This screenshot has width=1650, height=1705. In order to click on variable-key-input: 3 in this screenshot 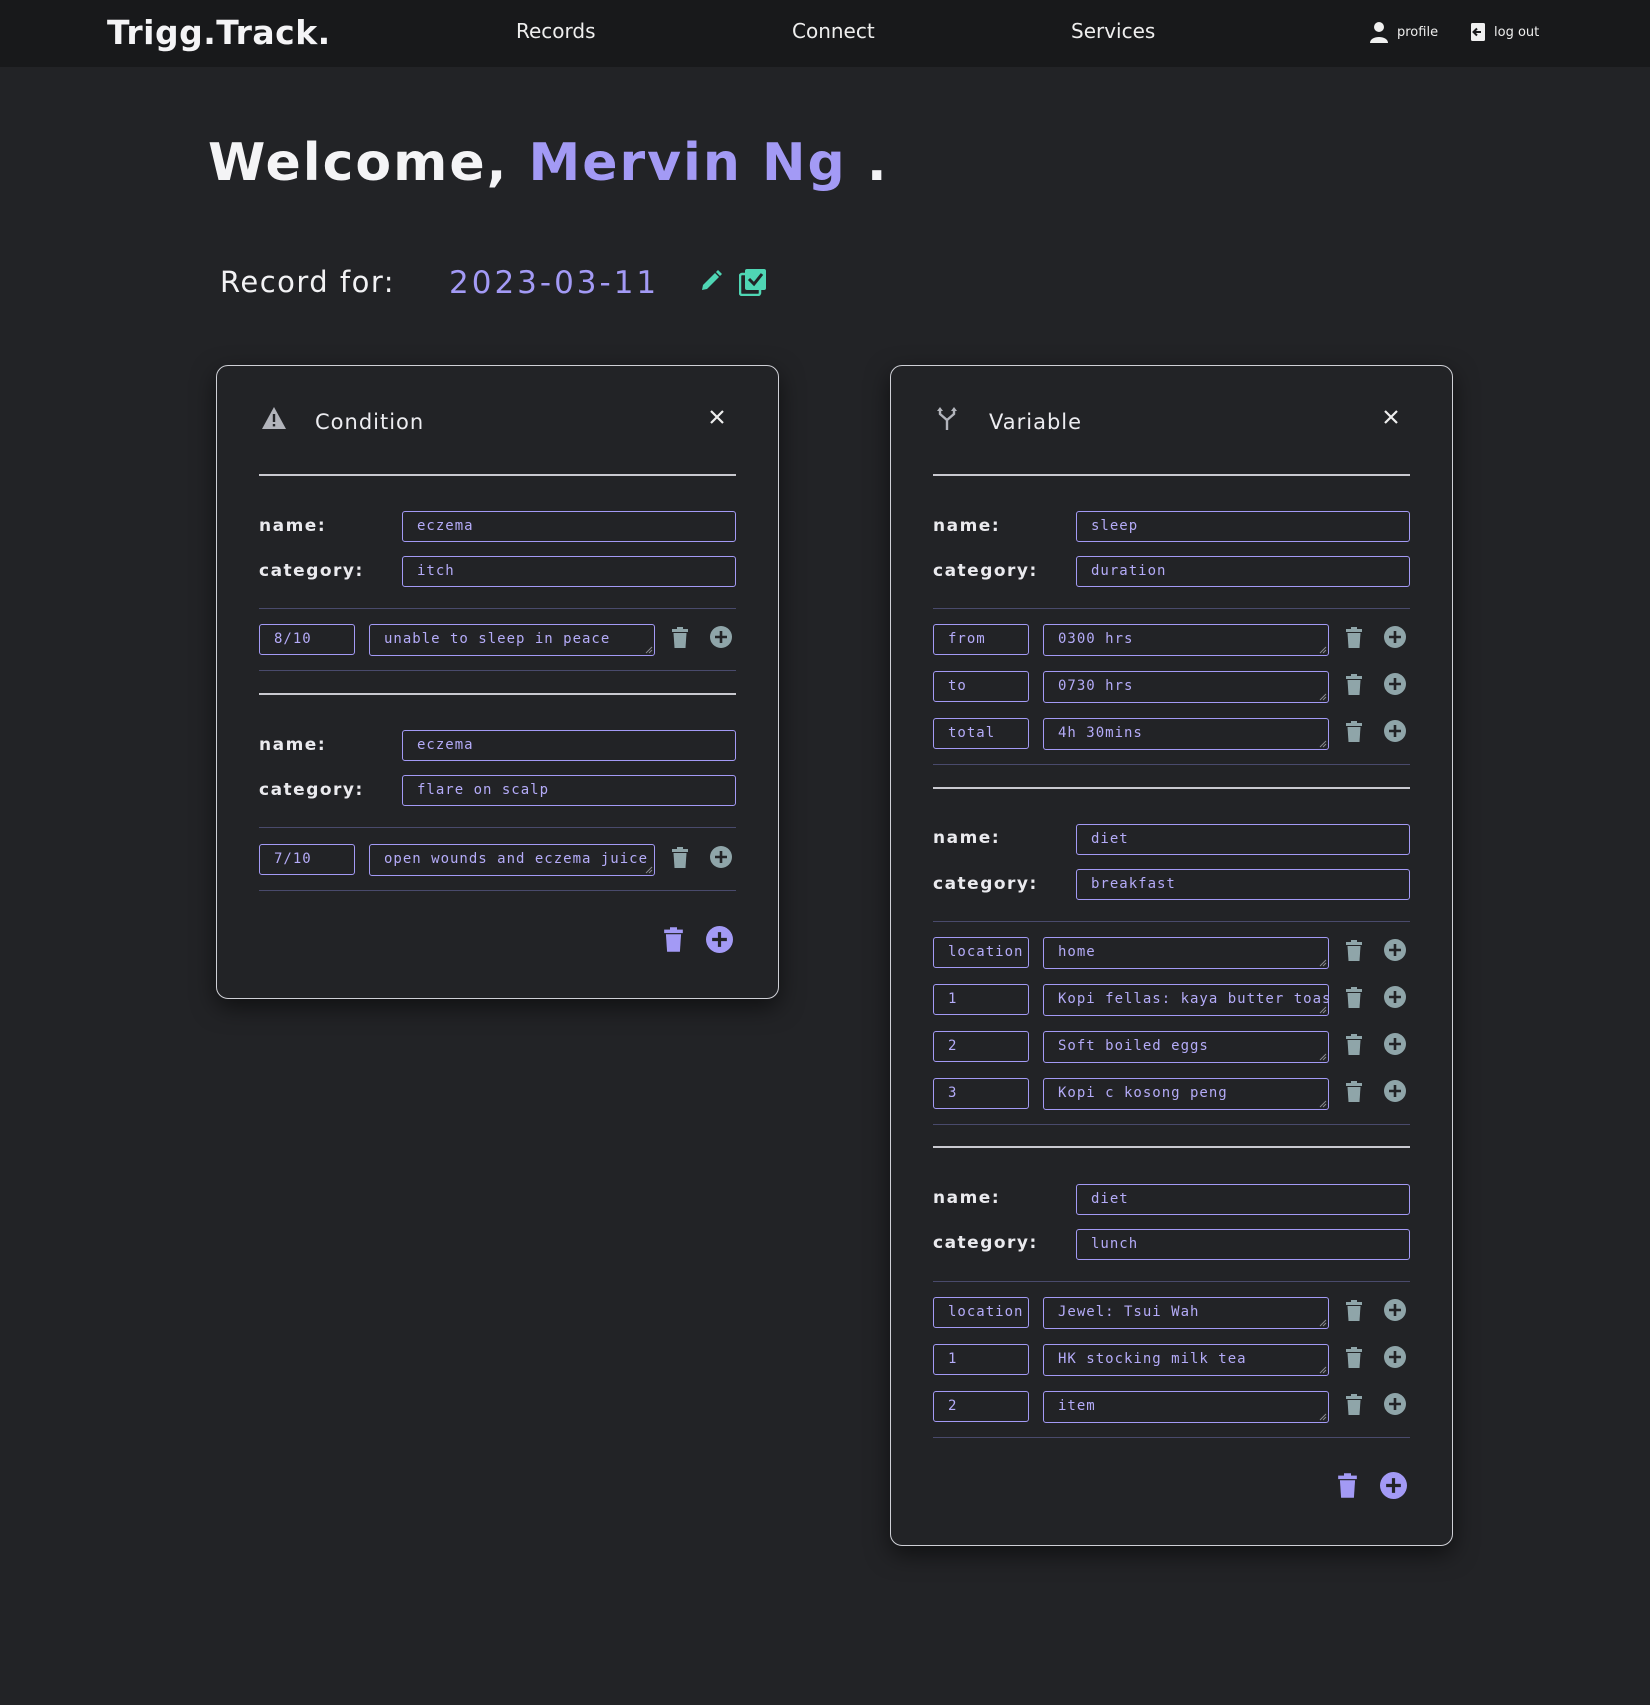, I will do `click(981, 1093)`.